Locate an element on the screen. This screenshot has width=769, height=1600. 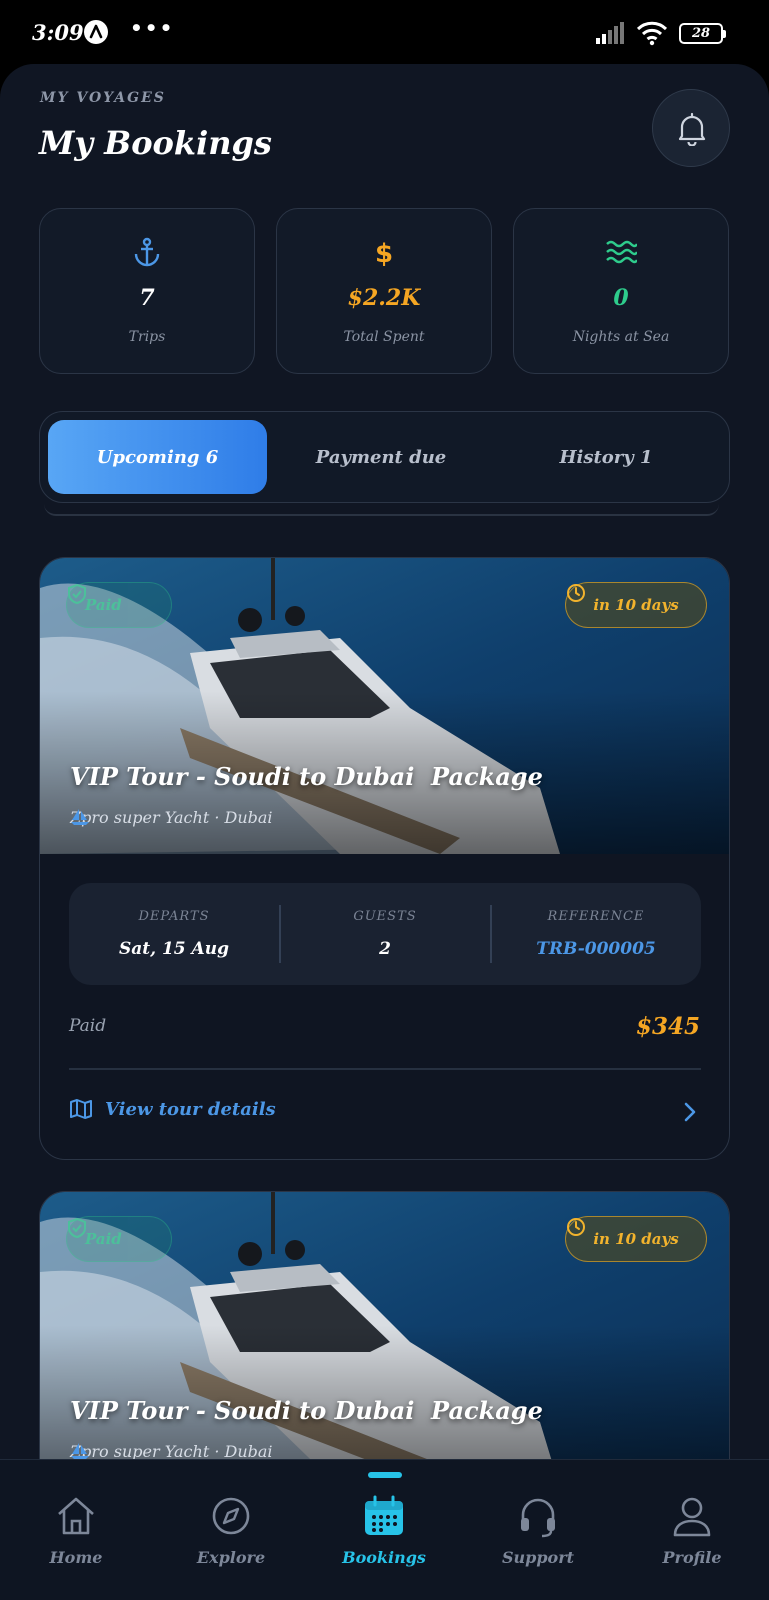
tour-subtitle: Zpro super Yacht · Dubai is located at coordinates (171, 817).